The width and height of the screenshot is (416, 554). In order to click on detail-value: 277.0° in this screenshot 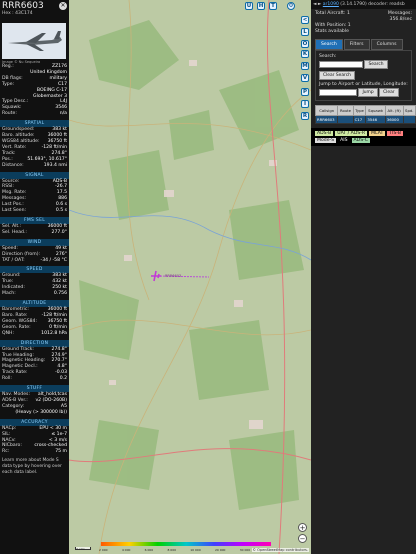, I will do `click(59, 232)`.